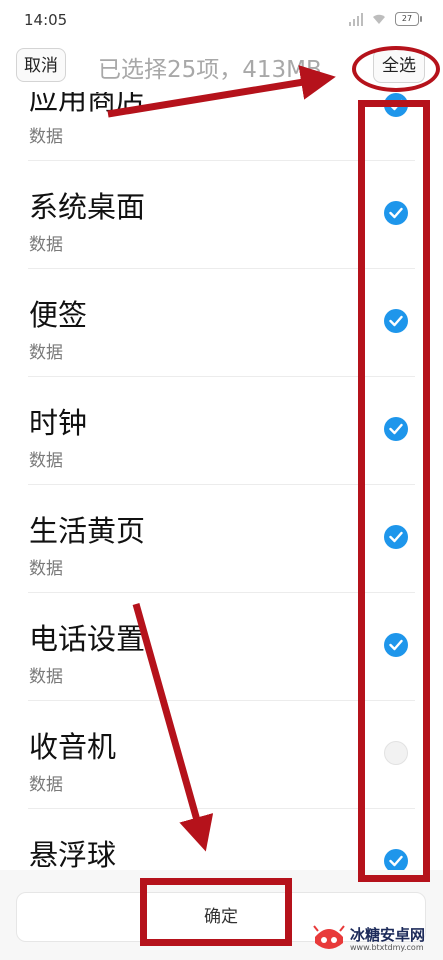 The image size is (443, 960). I want to click on status-time: 14:05, so click(46, 20).